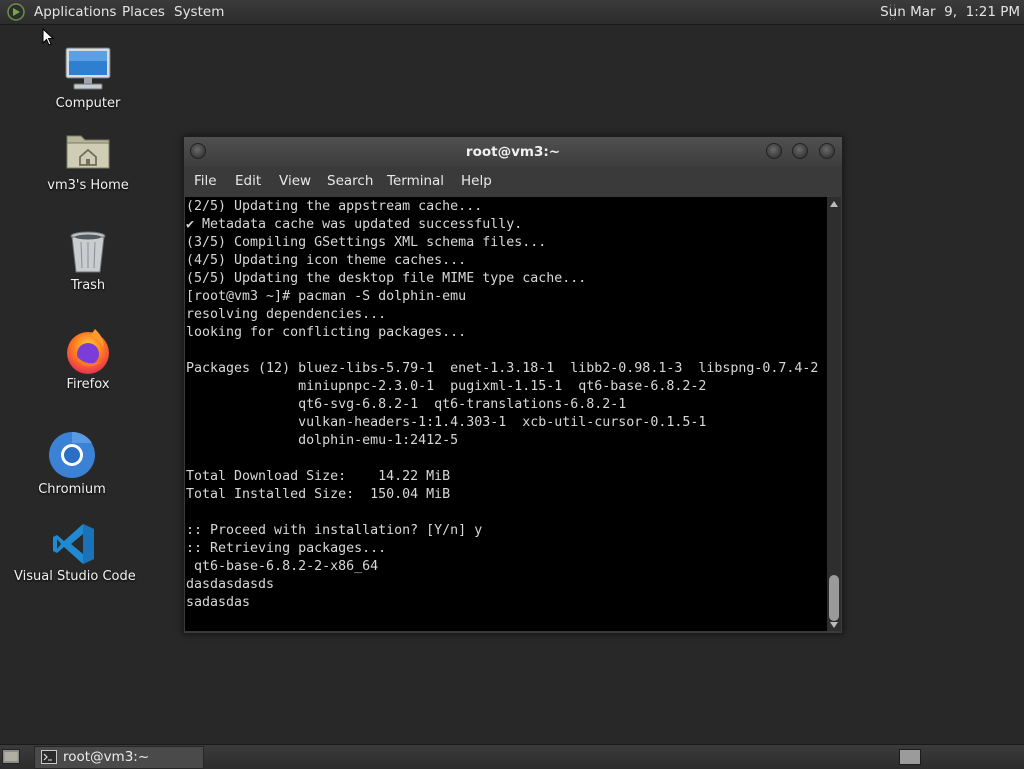 The width and height of the screenshot is (1024, 769). What do you see at coordinates (16, 12) in the screenshot?
I see `applications-logo-icon` at bounding box center [16, 12].